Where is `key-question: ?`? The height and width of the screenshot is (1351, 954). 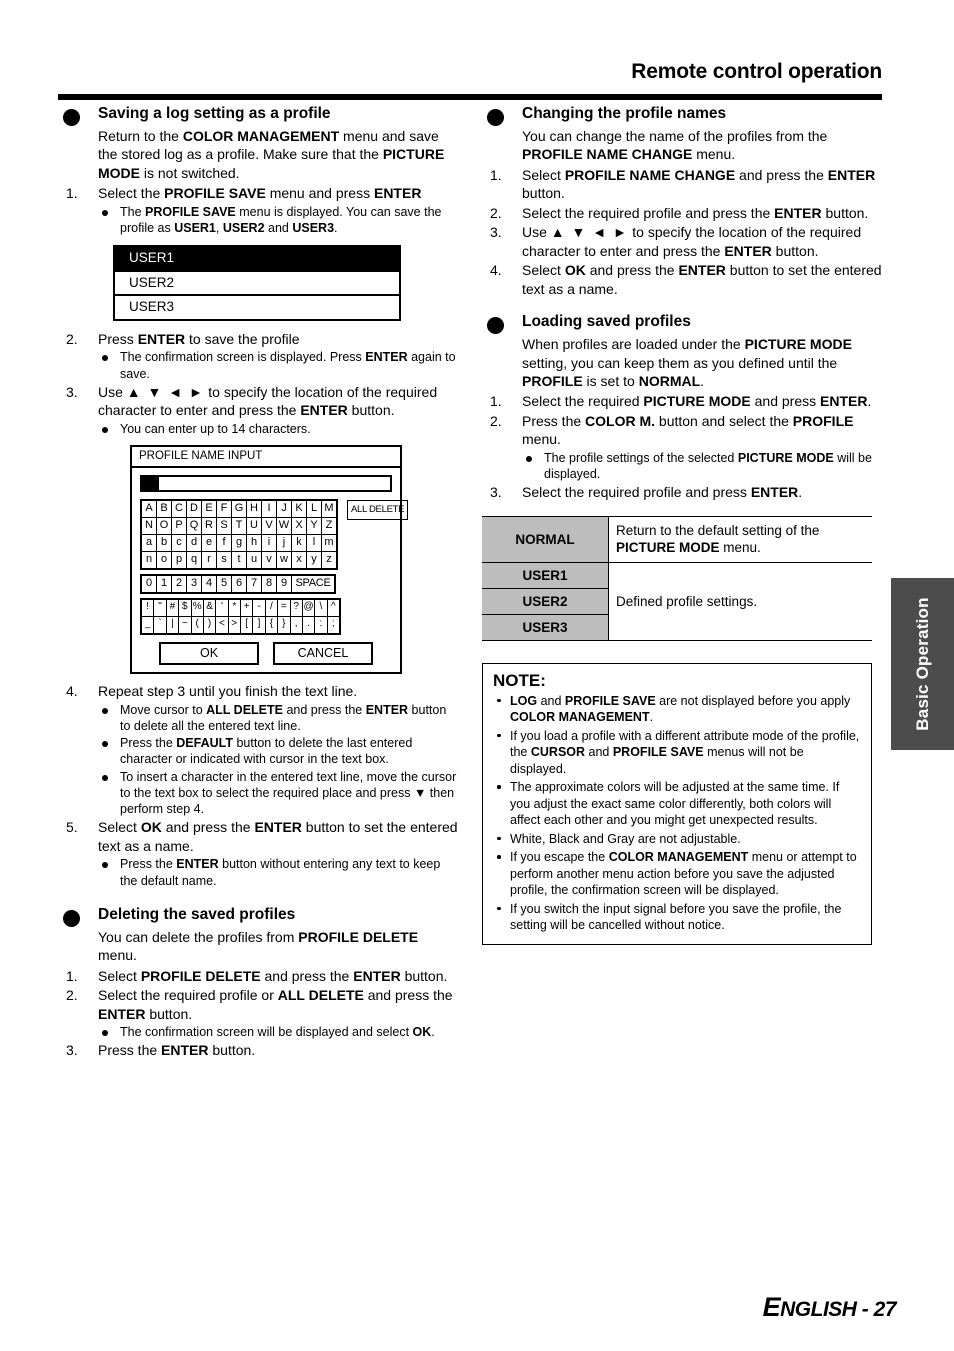 key-question: ? is located at coordinates (296, 607).